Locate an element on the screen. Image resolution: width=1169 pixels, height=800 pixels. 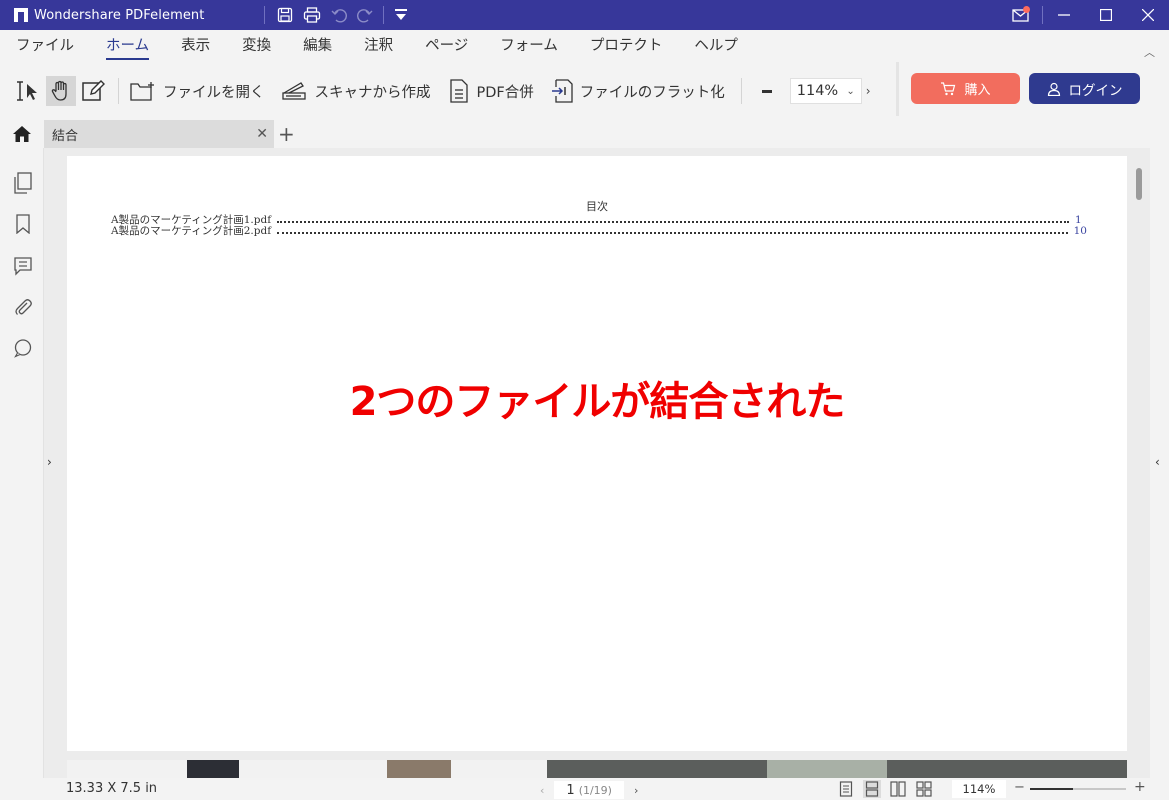
zoom-out-button is located at coordinates (766, 91).